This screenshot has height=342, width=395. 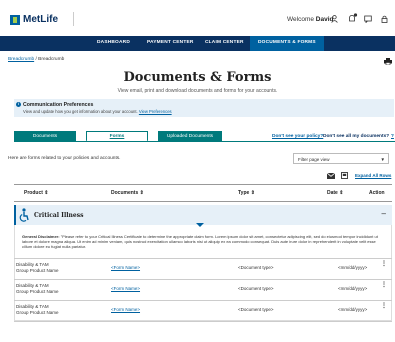 I want to click on column-type-label: Type, so click(x=244, y=193).